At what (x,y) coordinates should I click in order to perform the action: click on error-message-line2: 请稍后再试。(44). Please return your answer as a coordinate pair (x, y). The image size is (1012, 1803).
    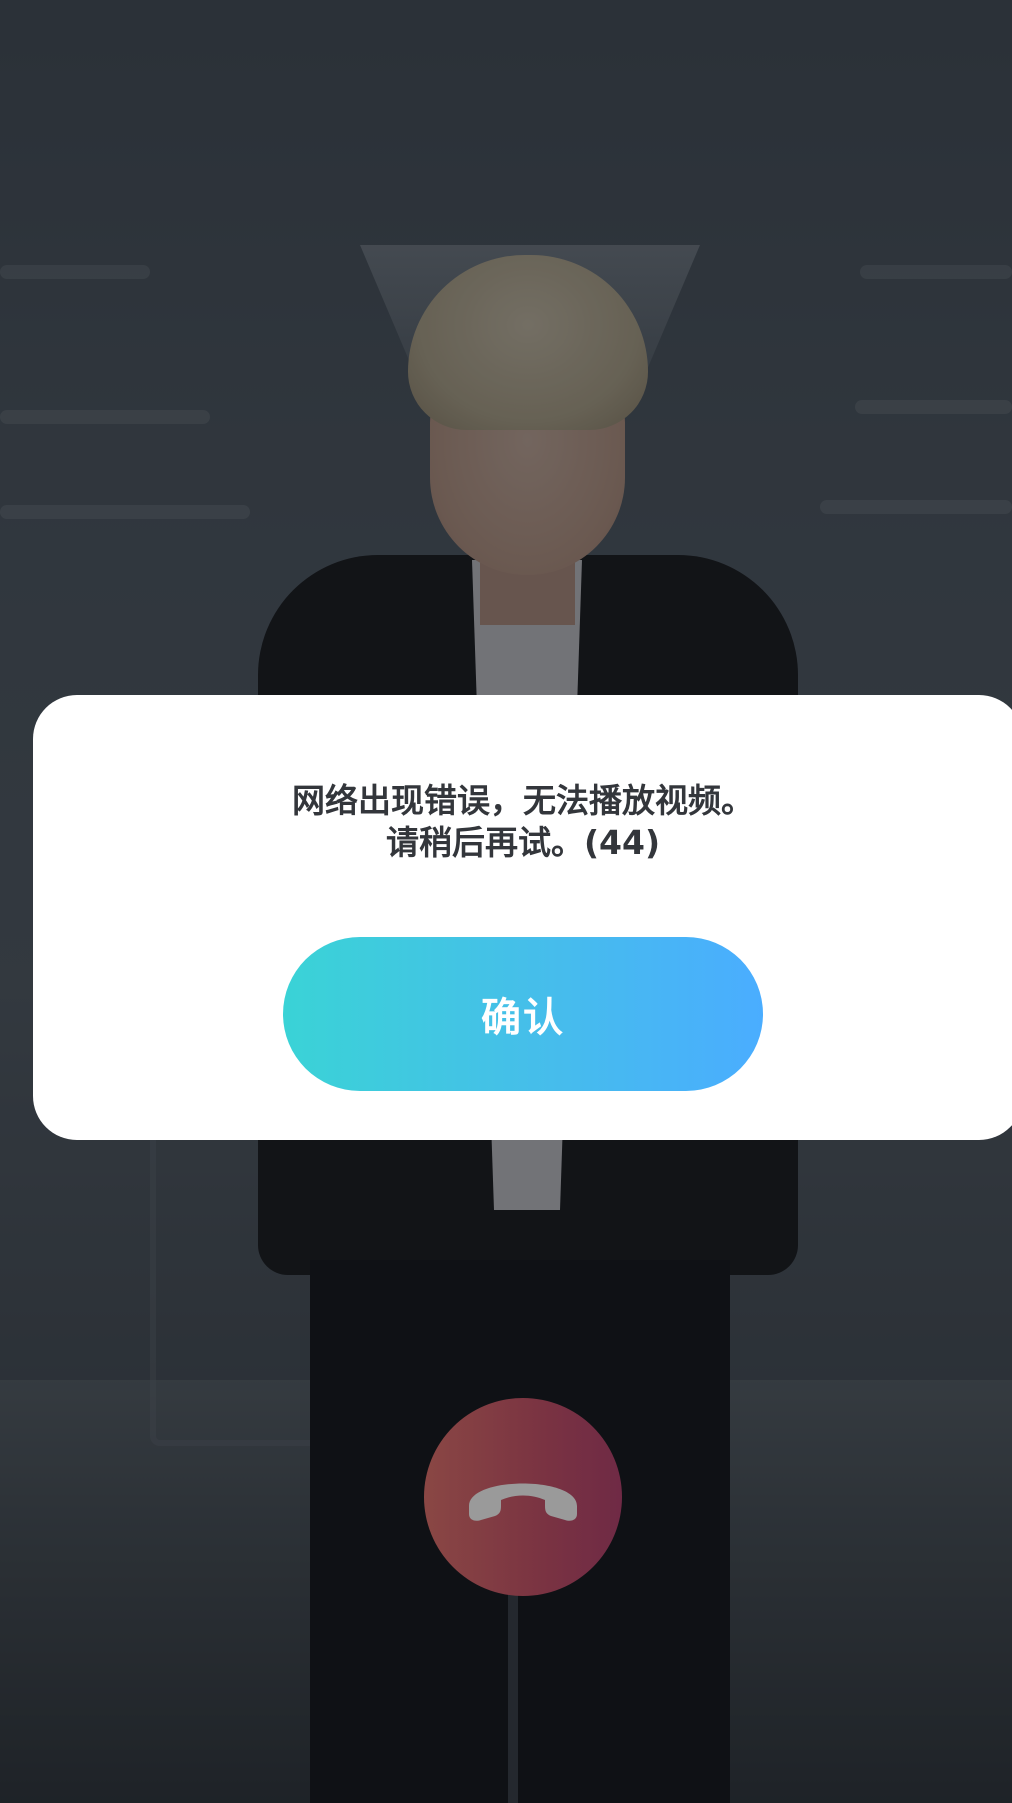
    Looking at the image, I should click on (523, 842).